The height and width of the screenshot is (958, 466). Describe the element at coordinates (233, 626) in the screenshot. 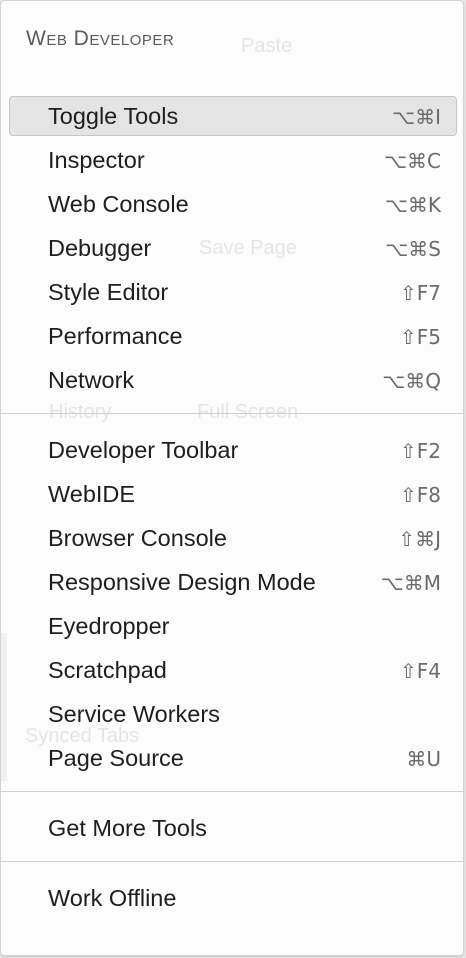

I see `menu-item-eyedropper: Eyedropper` at that location.